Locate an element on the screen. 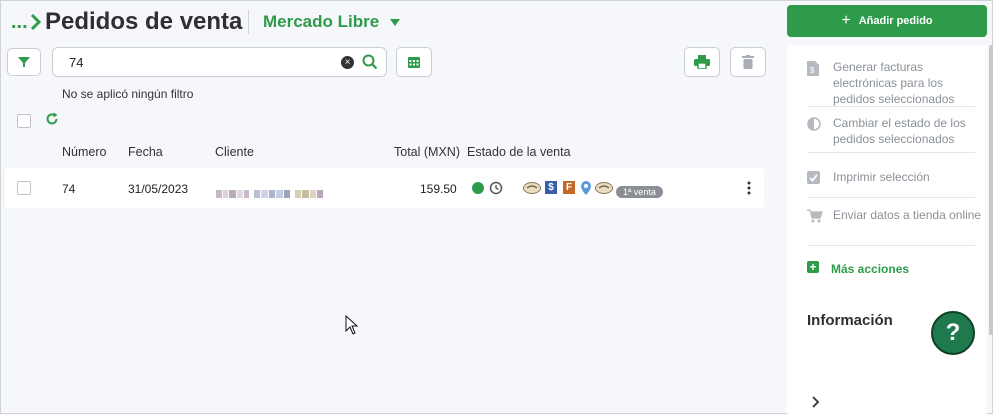 The height and width of the screenshot is (415, 993). filter-icon is located at coordinates (24, 62).